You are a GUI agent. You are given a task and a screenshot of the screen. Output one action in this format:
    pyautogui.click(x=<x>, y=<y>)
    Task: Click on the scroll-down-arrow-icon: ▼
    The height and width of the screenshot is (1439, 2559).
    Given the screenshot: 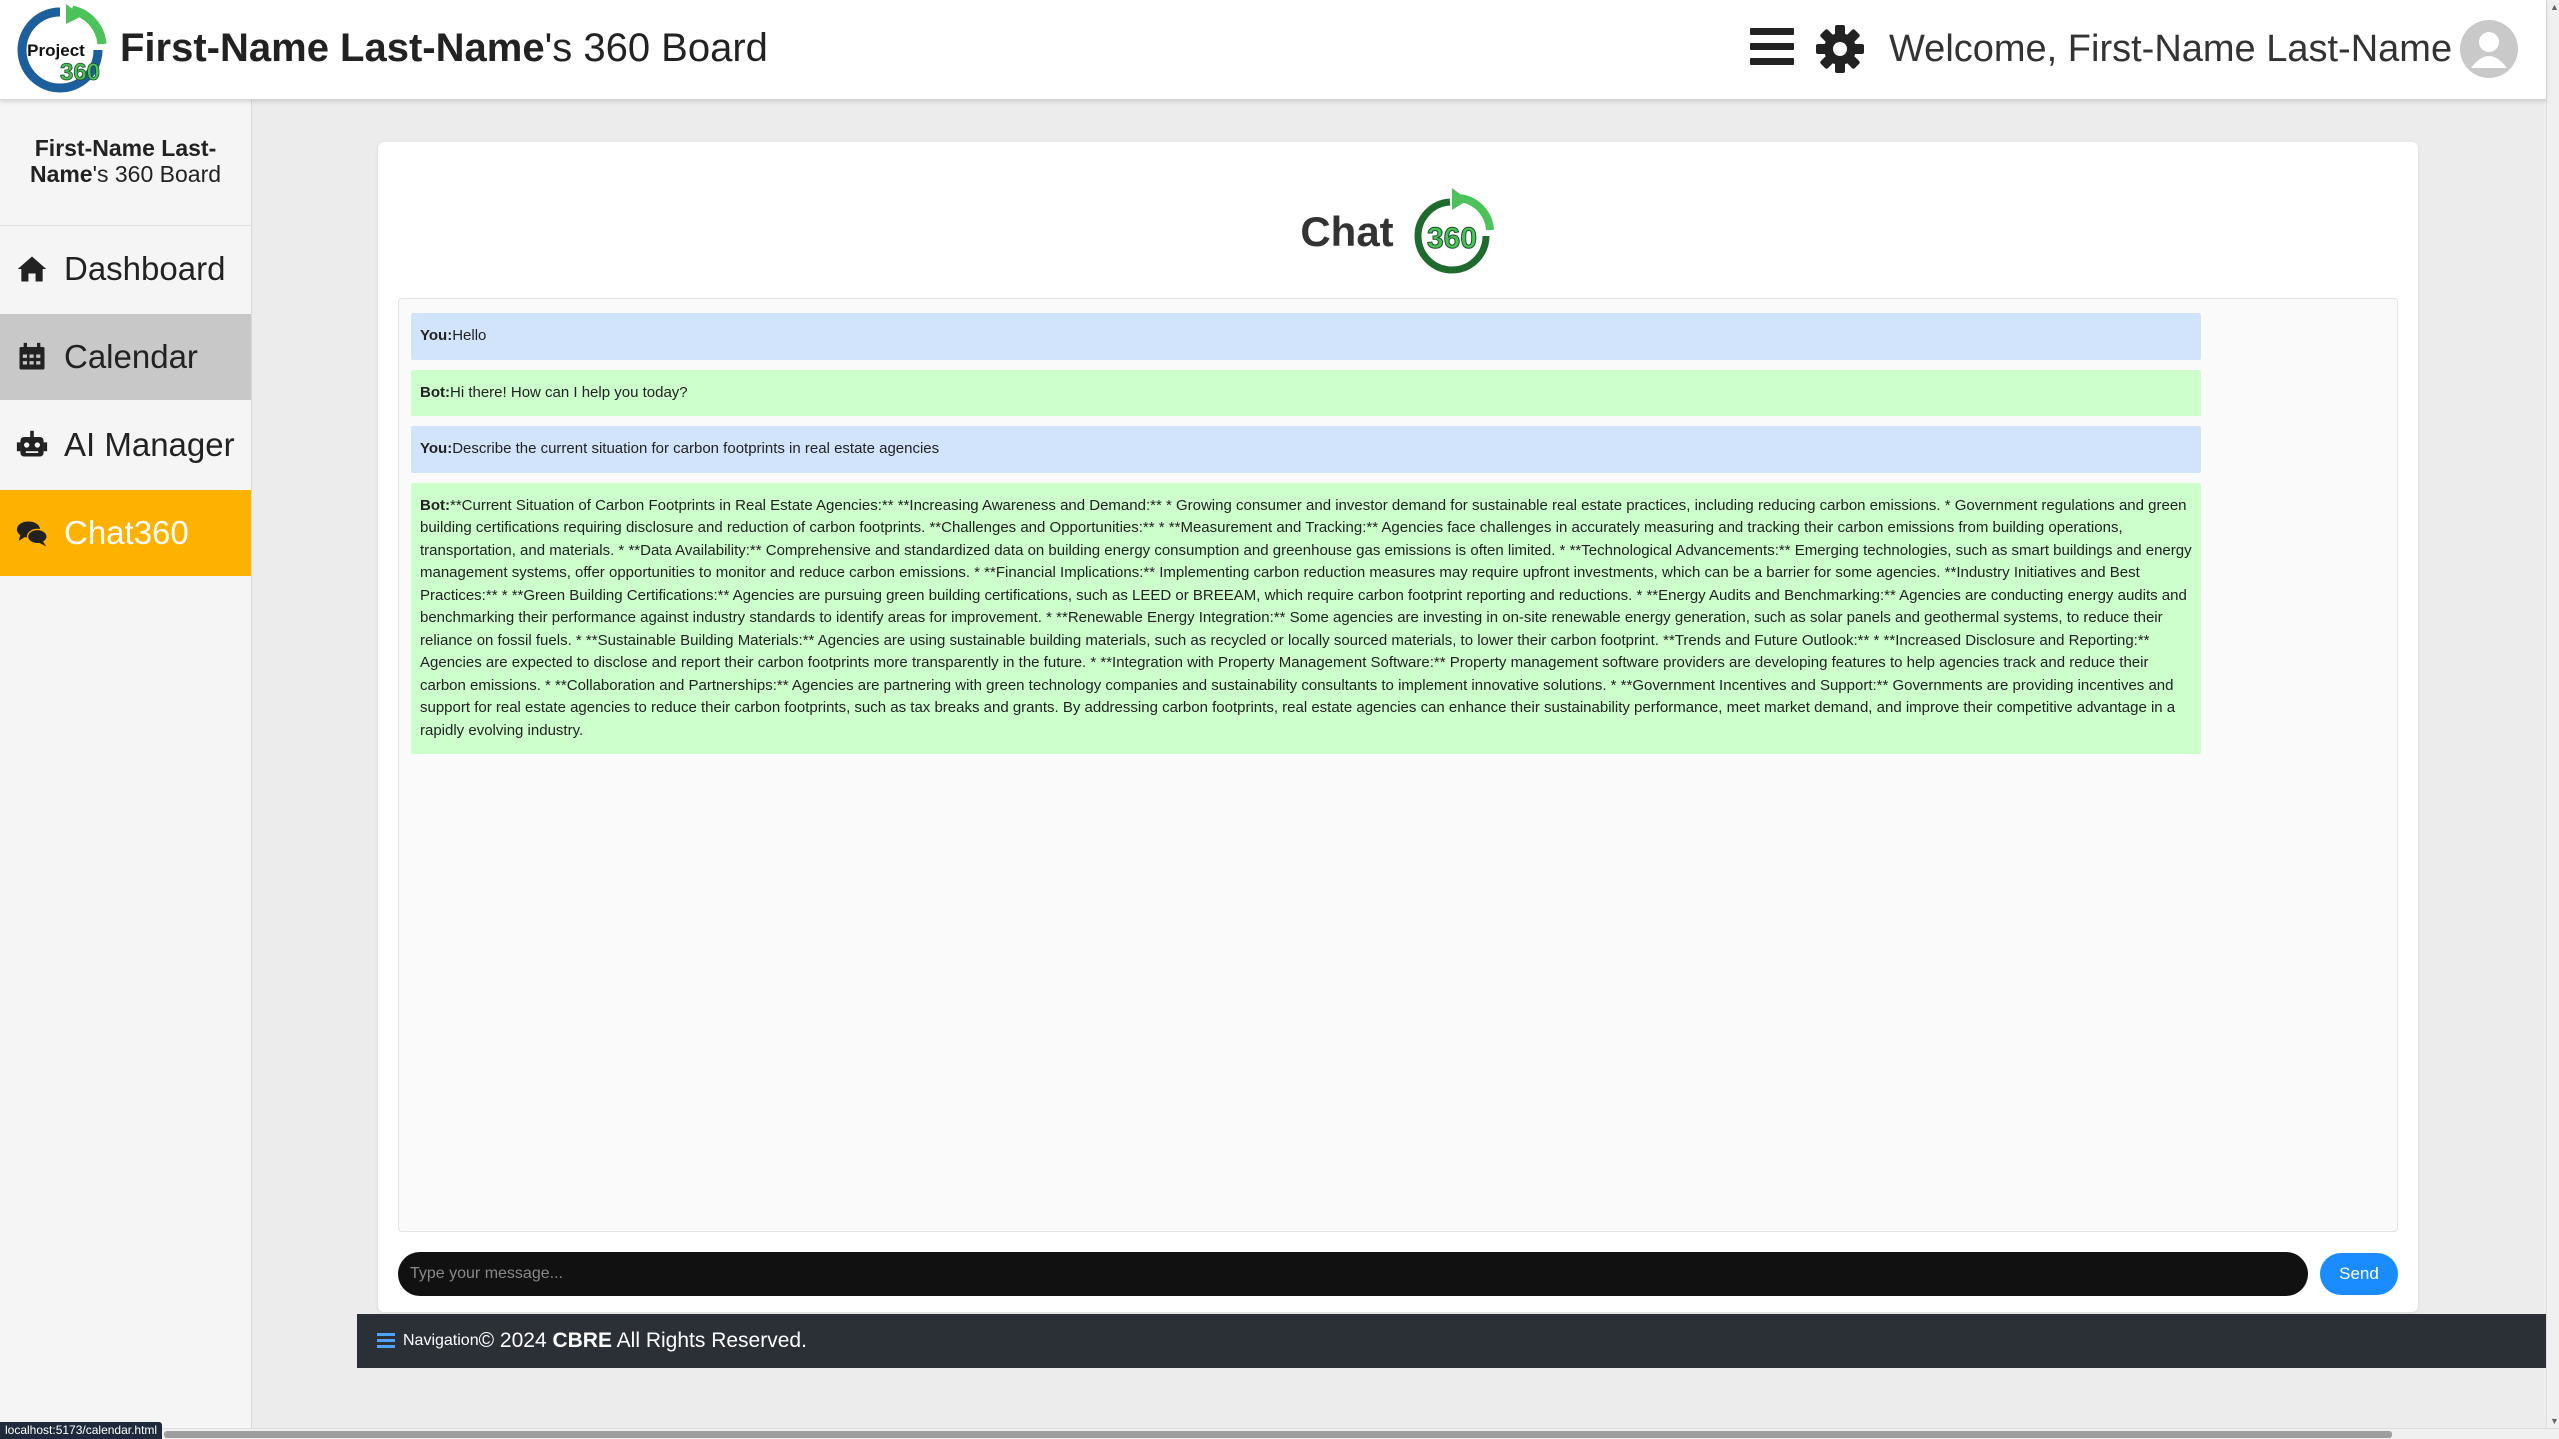 What is the action you would take?
    pyautogui.click(x=2554, y=1421)
    